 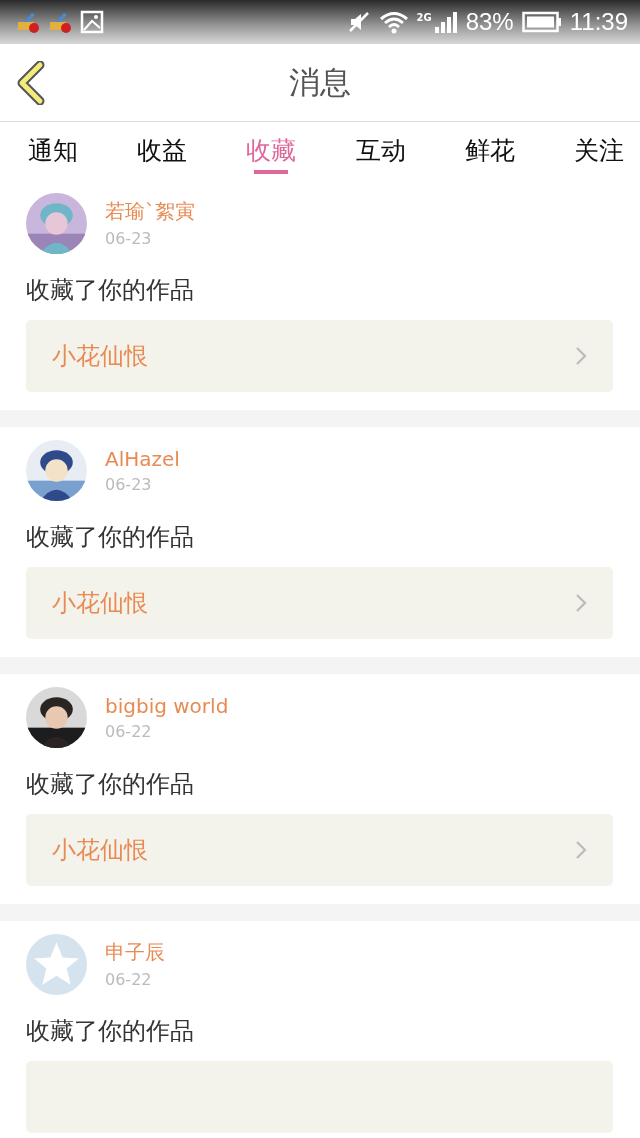 What do you see at coordinates (445, 22) in the screenshot?
I see `signal-icon` at bounding box center [445, 22].